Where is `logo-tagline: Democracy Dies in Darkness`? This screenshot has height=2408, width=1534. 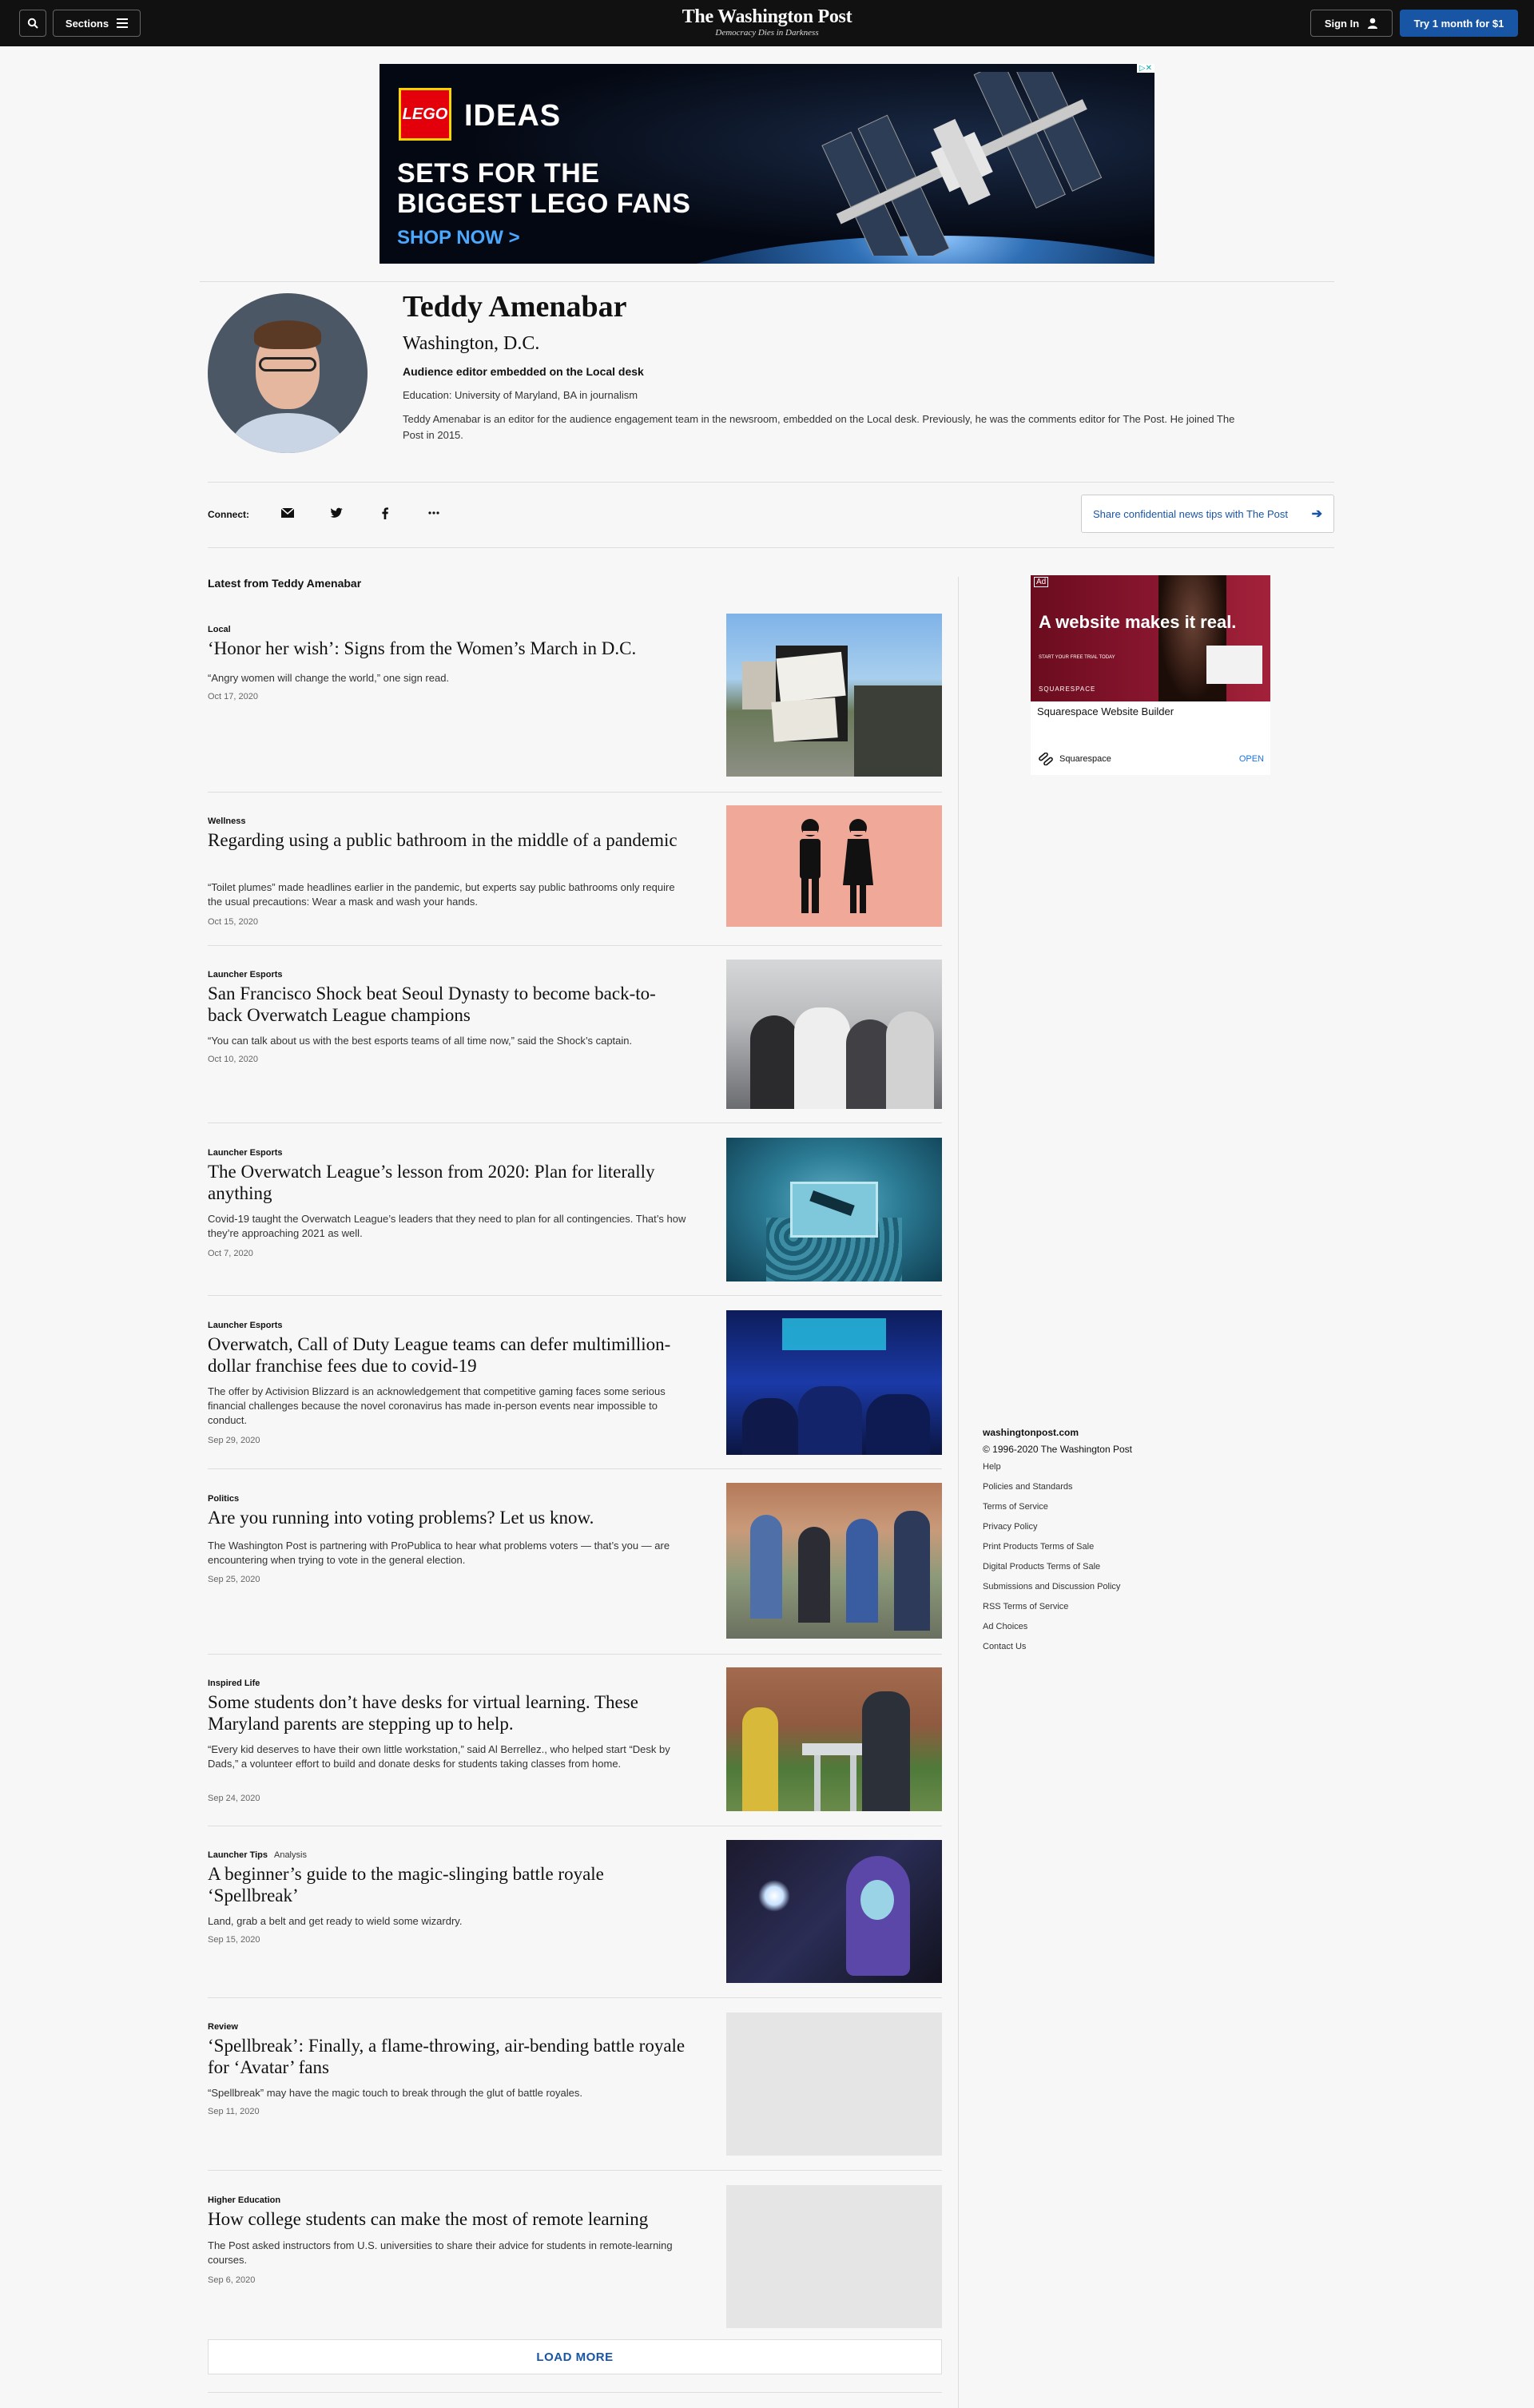 logo-tagline: Democracy Dies in Darkness is located at coordinates (767, 33).